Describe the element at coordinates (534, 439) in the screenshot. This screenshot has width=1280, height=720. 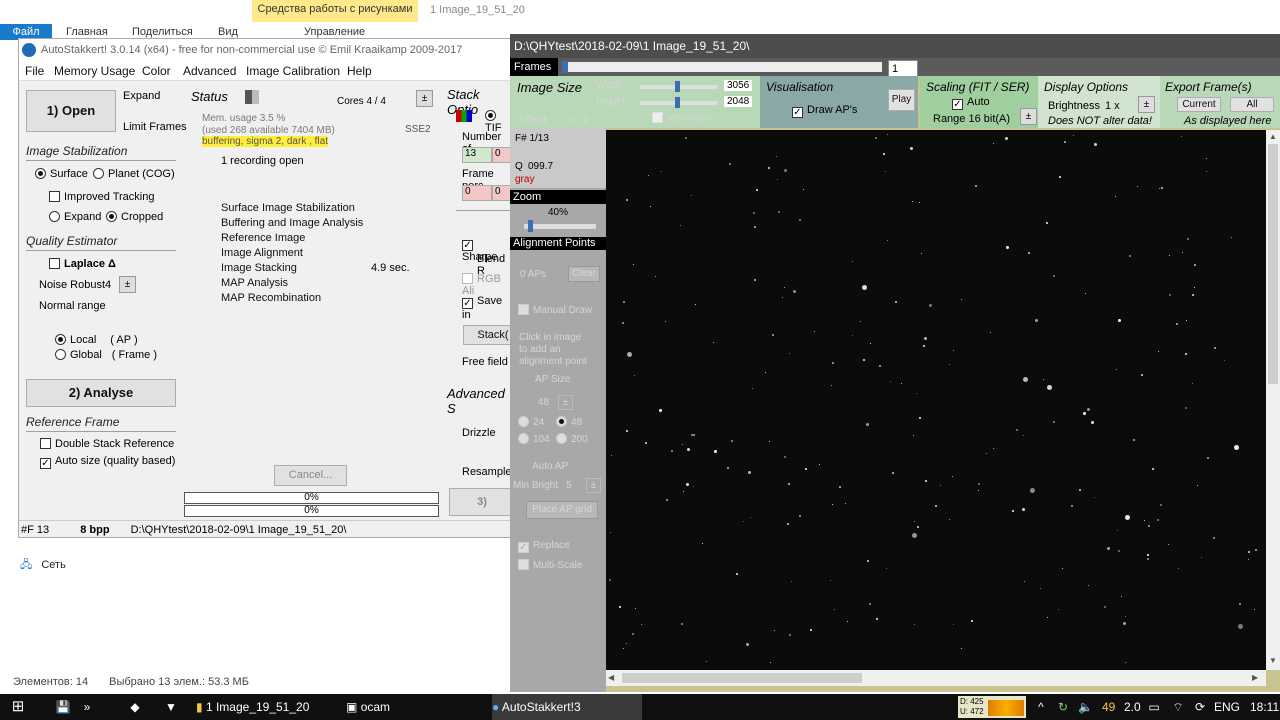
I see `ap-size-104-radio: 104` at that location.